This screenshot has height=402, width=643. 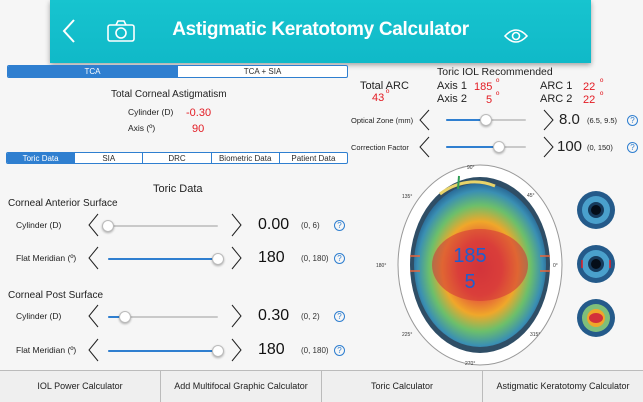 I want to click on posterior-flat-meridian-slider, so click(x=166, y=351).